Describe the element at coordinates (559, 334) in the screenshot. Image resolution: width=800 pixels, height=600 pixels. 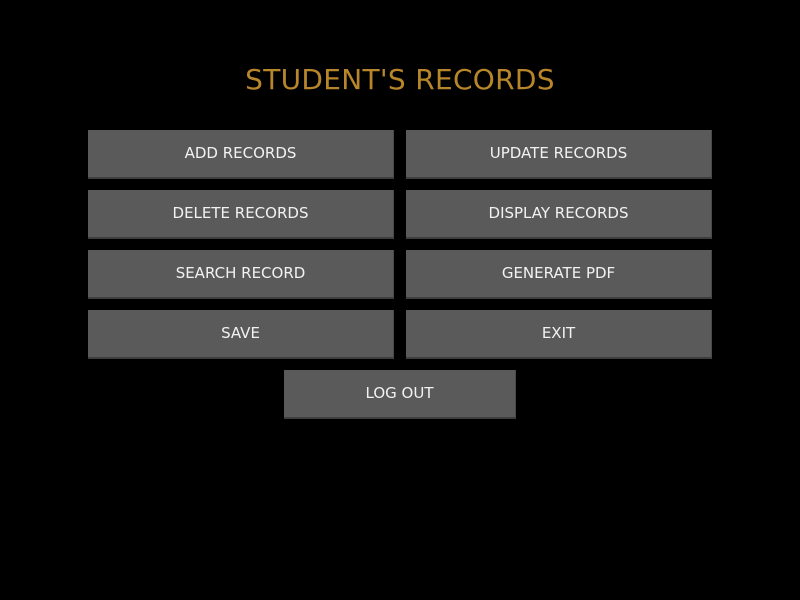
I see `exit-button: EXIT` at that location.